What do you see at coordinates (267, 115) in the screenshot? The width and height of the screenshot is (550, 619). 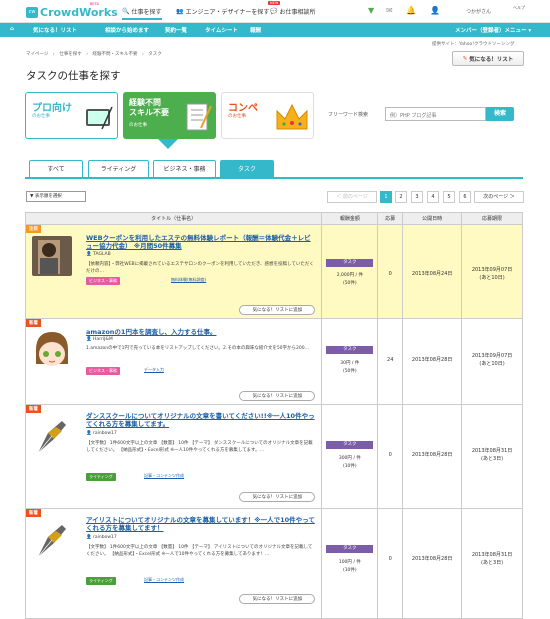 I see `category-contest: コンペ のお仕事` at bounding box center [267, 115].